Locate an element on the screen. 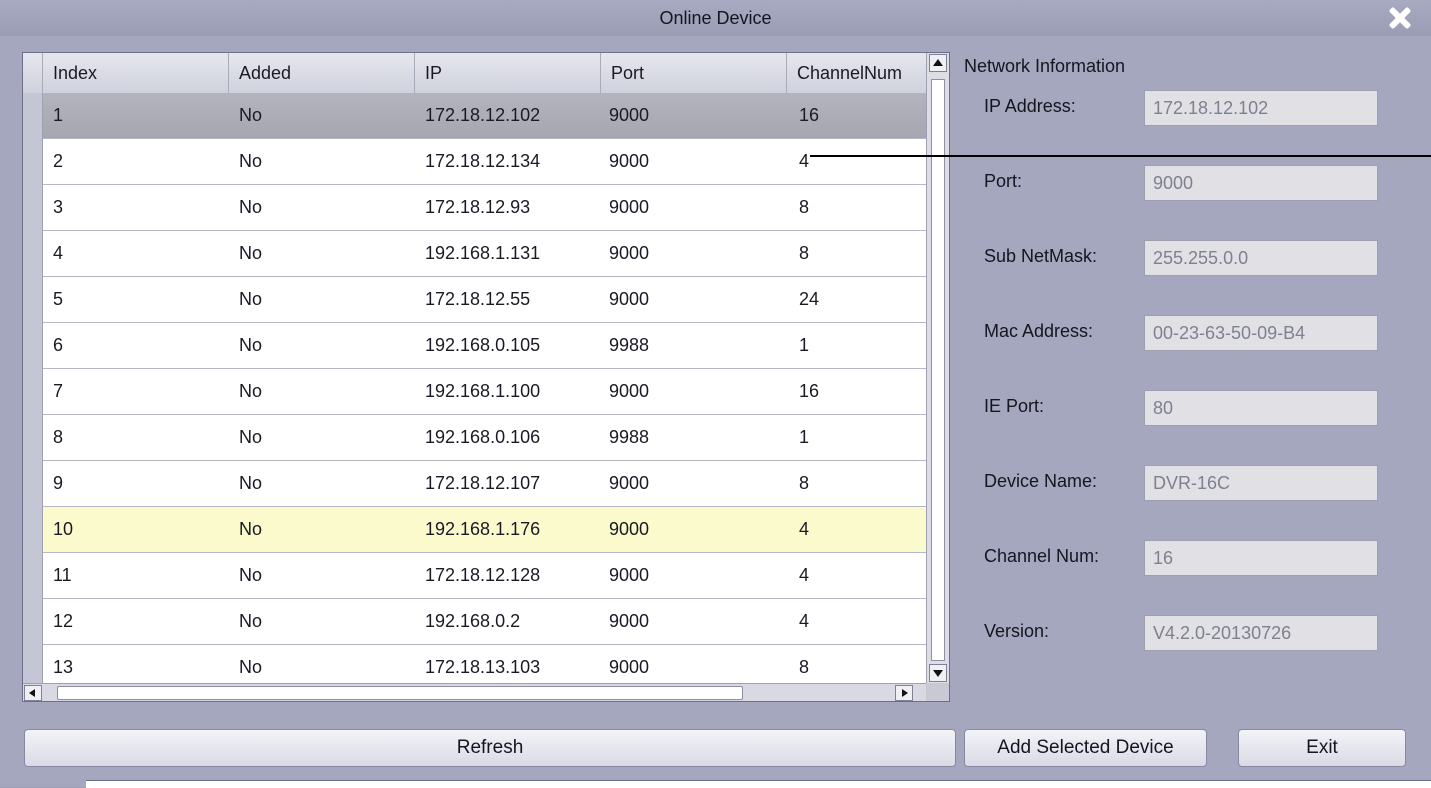 This screenshot has width=1431, height=788. cell-index: 9 is located at coordinates (58, 483).